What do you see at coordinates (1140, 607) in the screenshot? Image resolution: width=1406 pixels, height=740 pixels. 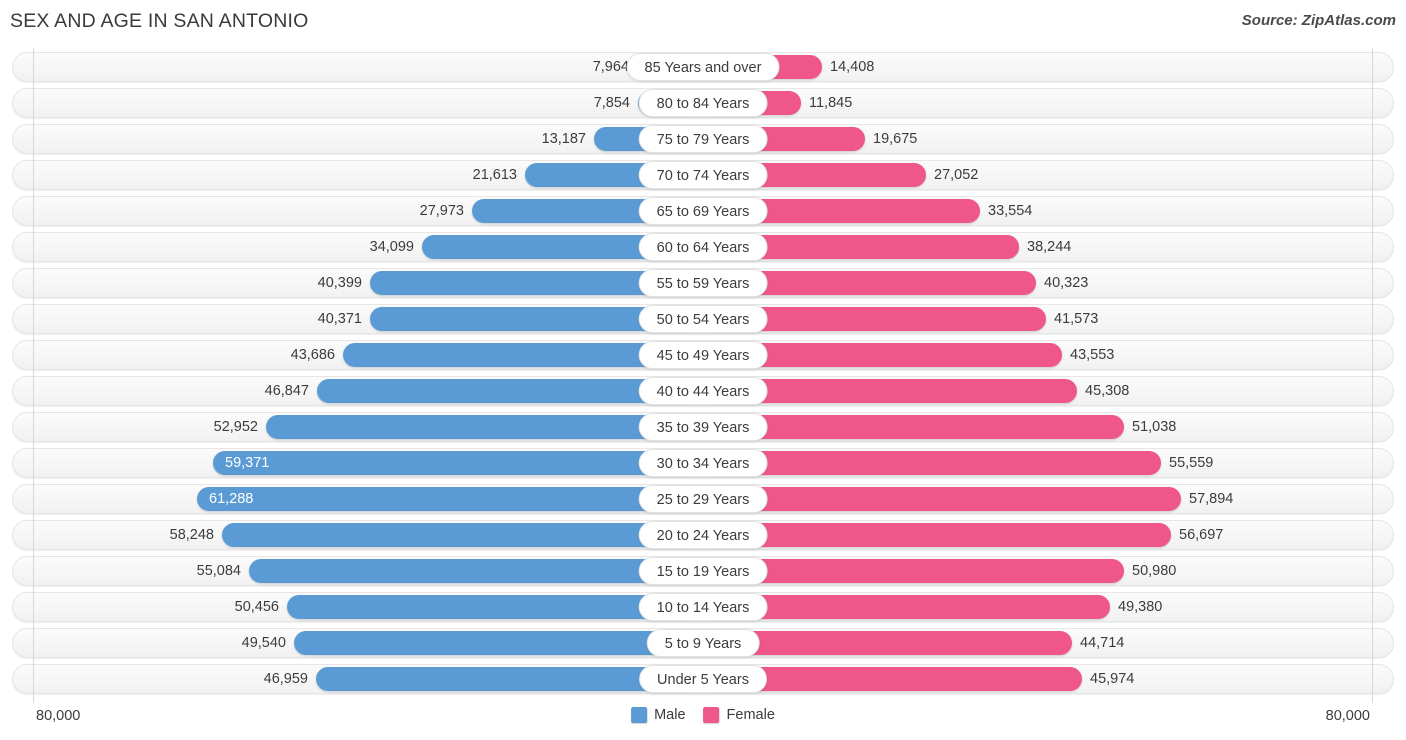 I see `female-value-label: 49,380` at bounding box center [1140, 607].